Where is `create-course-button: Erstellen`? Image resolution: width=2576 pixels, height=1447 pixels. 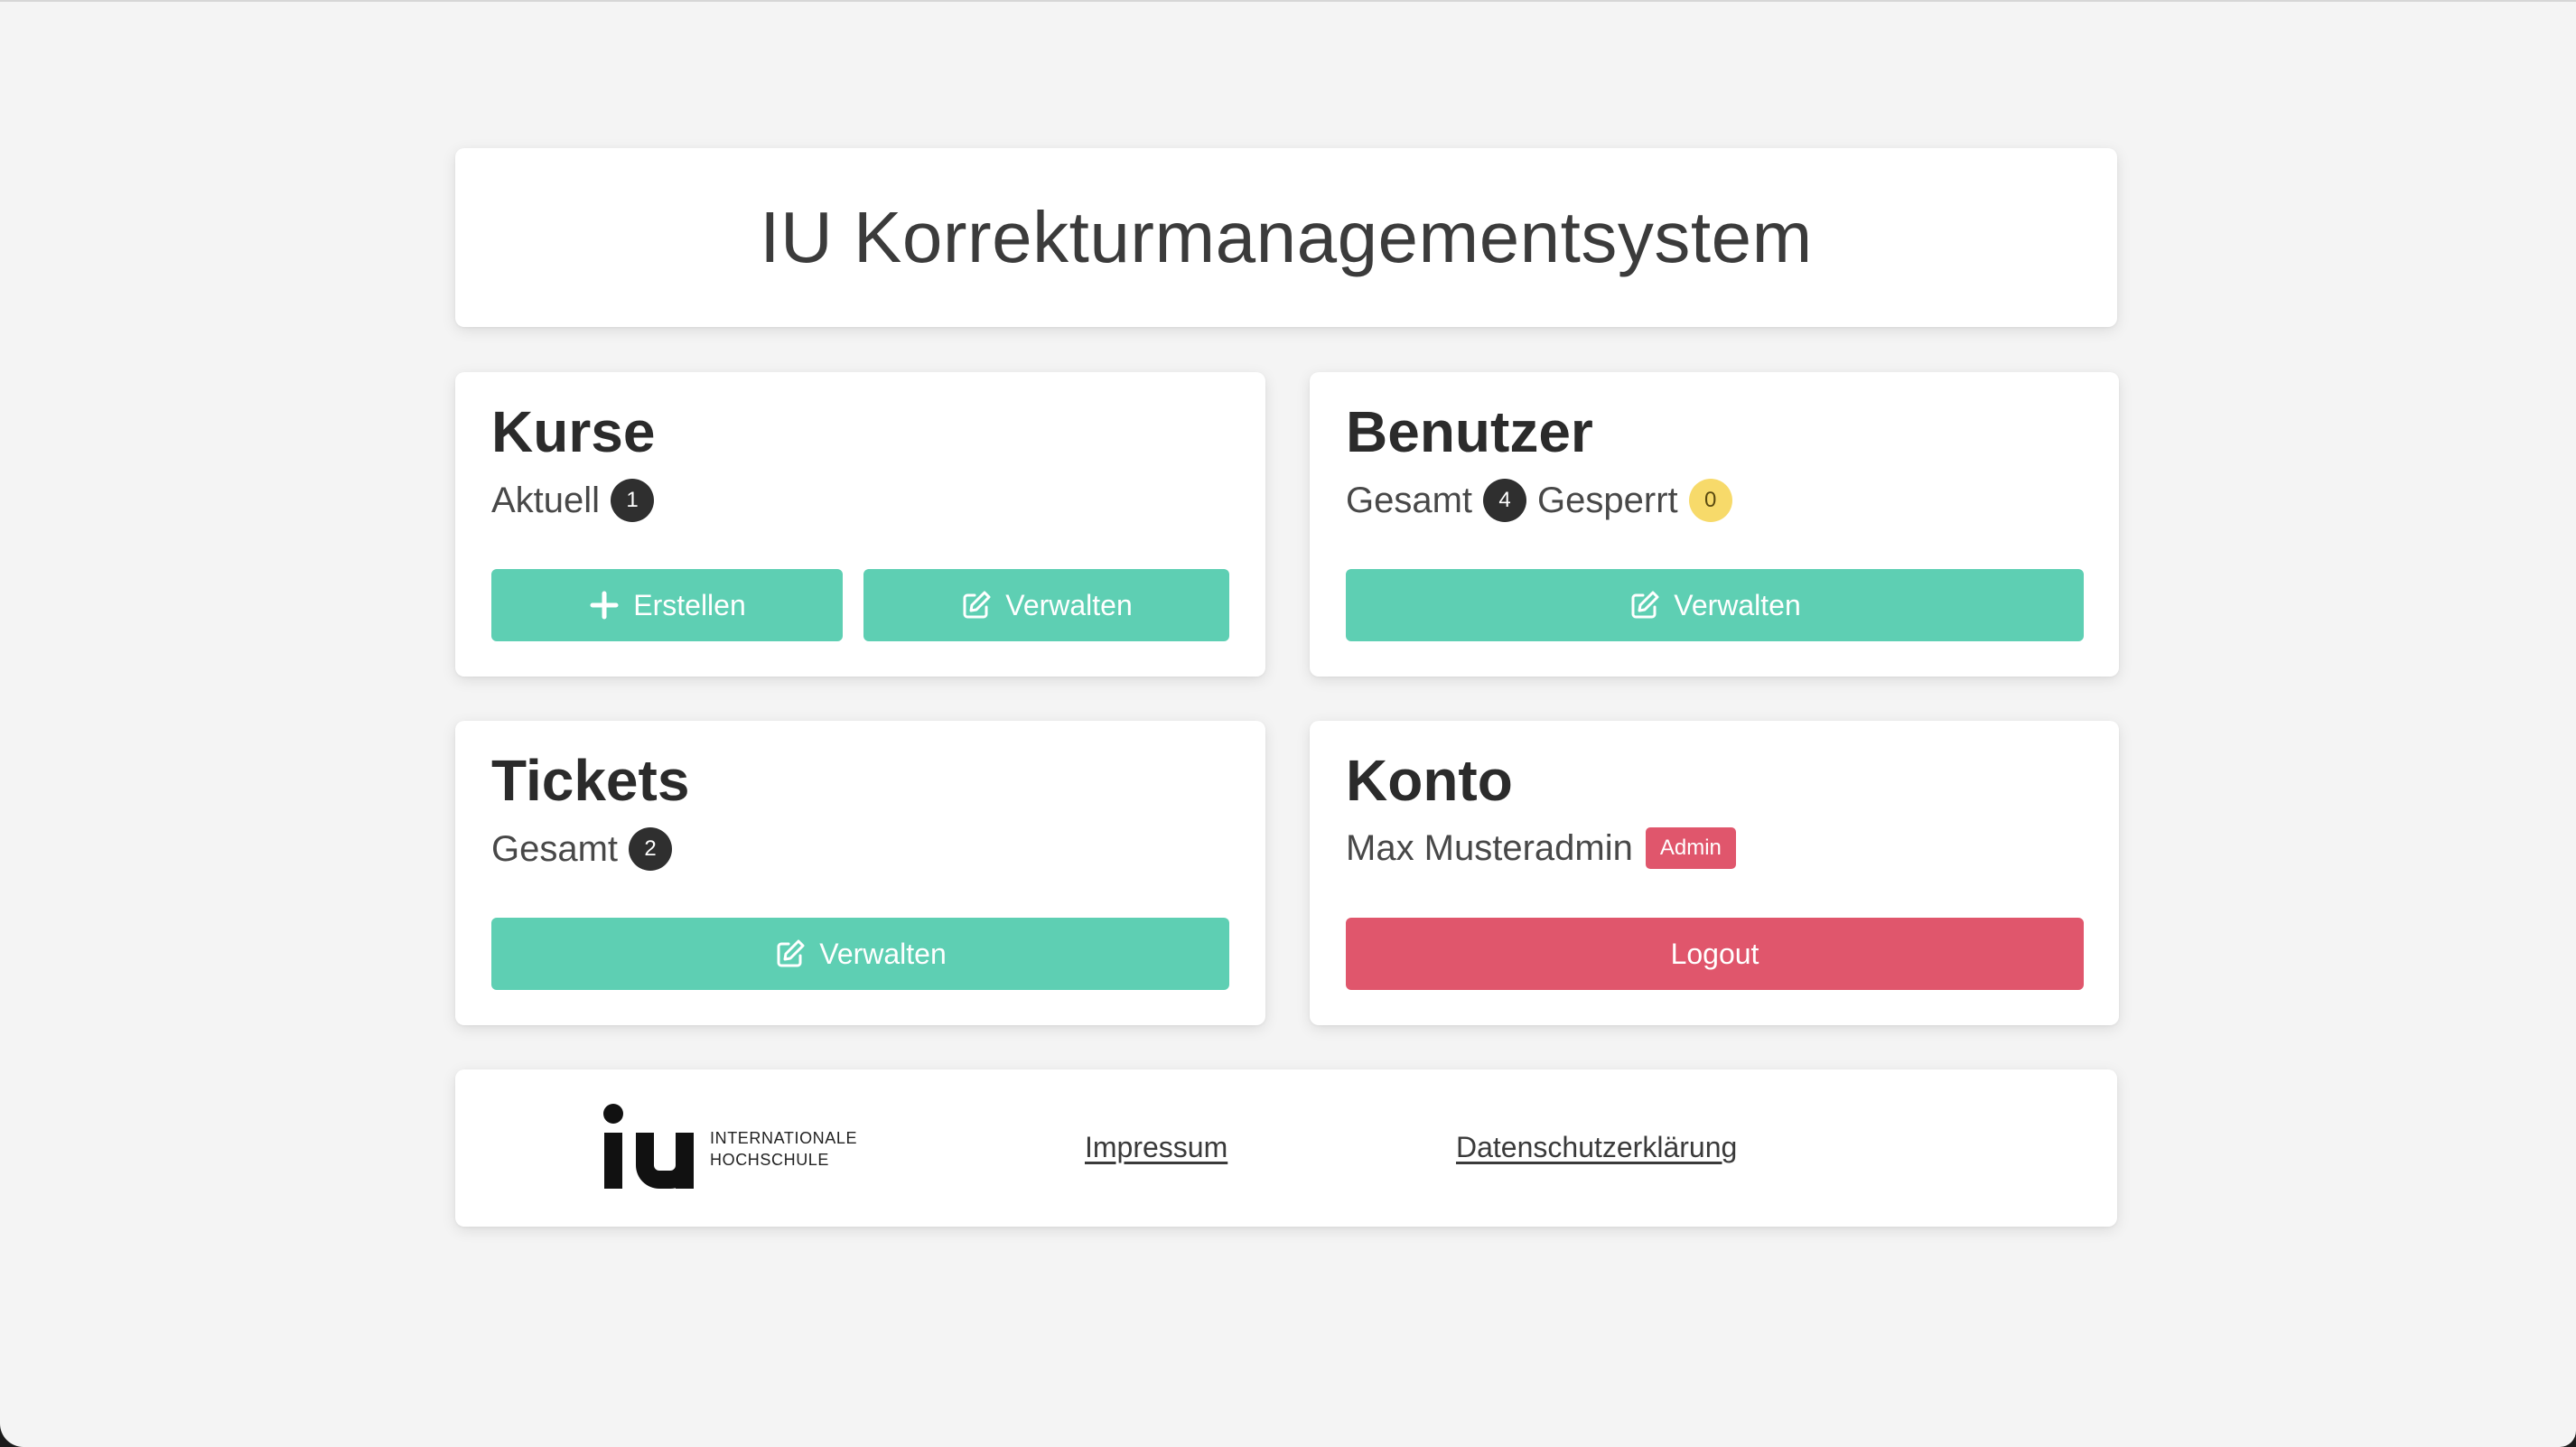 create-course-button: Erstellen is located at coordinates (667, 605).